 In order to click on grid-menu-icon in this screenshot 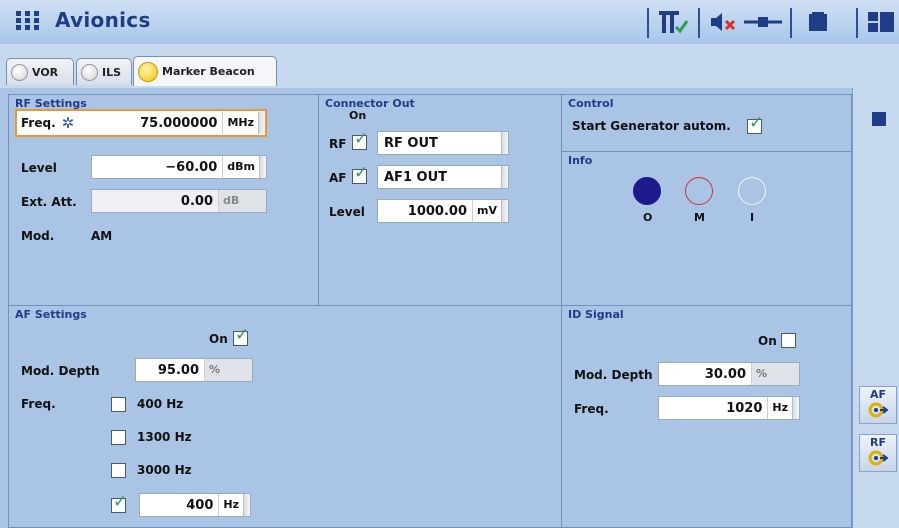, I will do `click(28, 21)`.